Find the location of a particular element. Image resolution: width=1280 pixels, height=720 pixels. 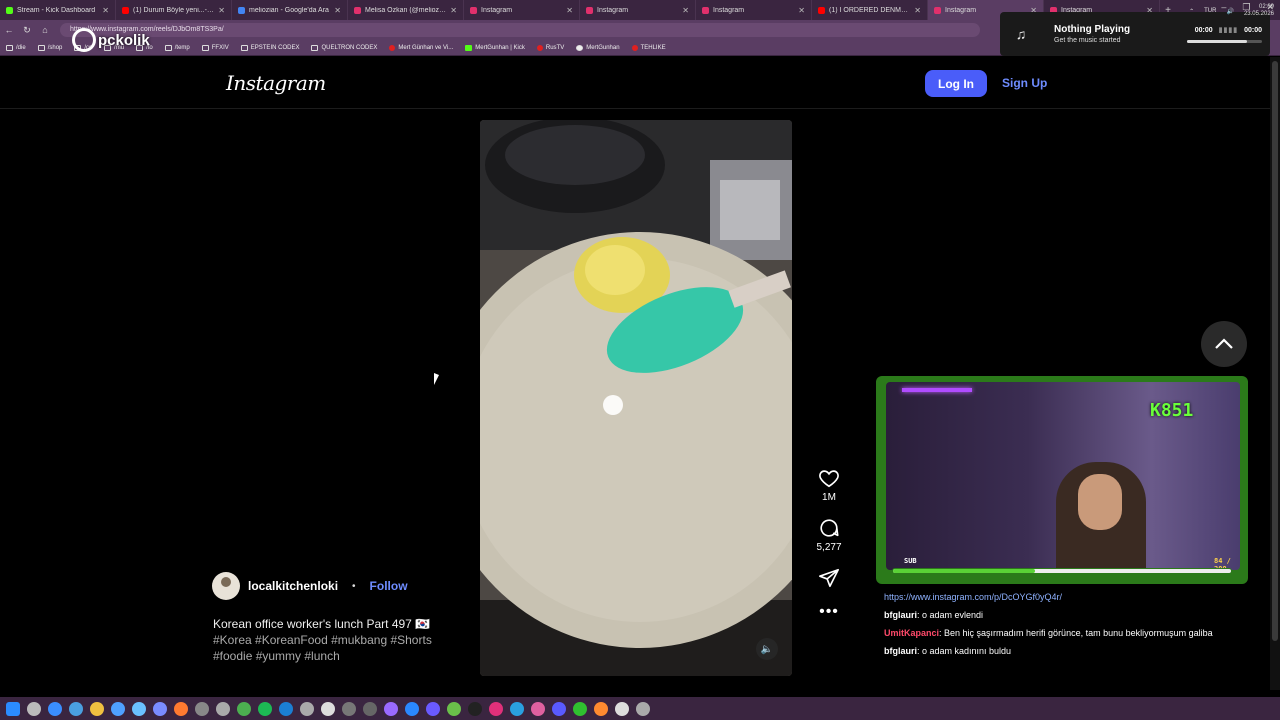

bookmark-item: RusTV is located at coordinates (550, 47).